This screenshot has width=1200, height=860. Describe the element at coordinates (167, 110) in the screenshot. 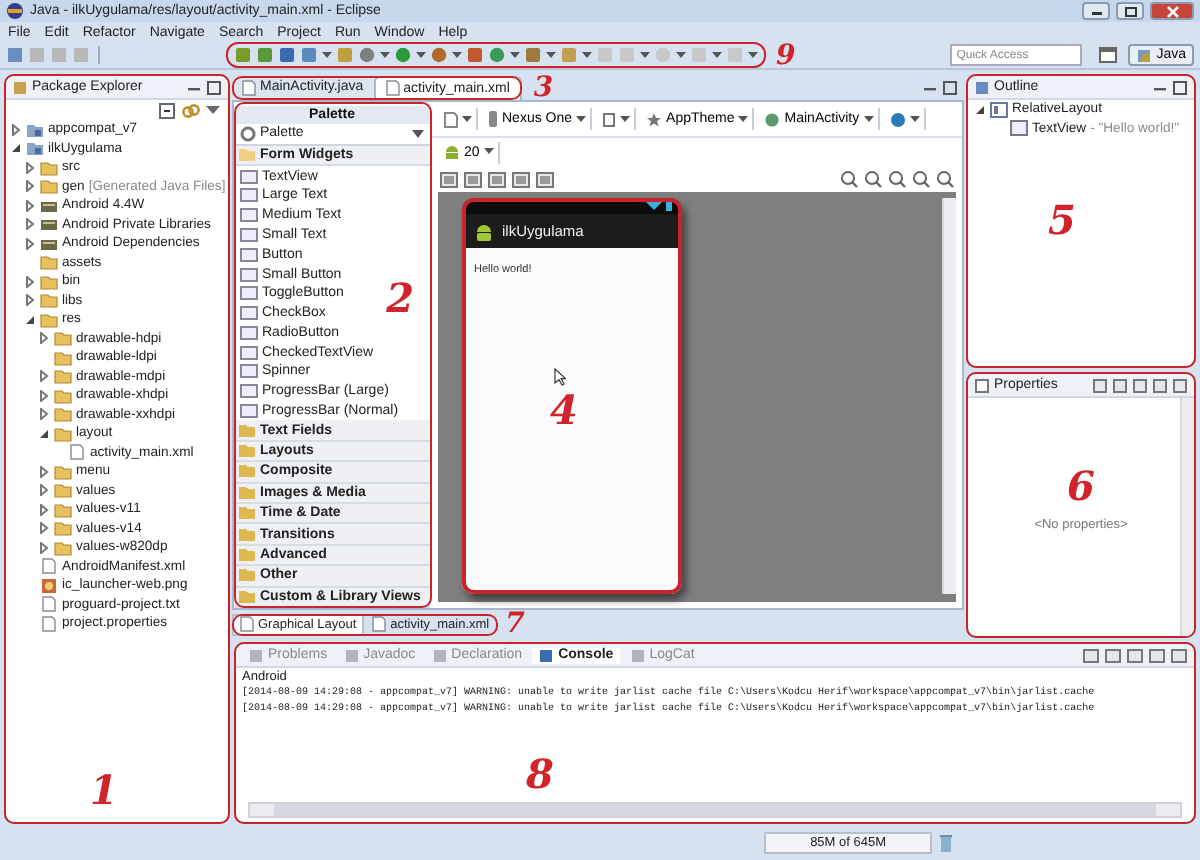

I see `collapse-all-icon` at that location.